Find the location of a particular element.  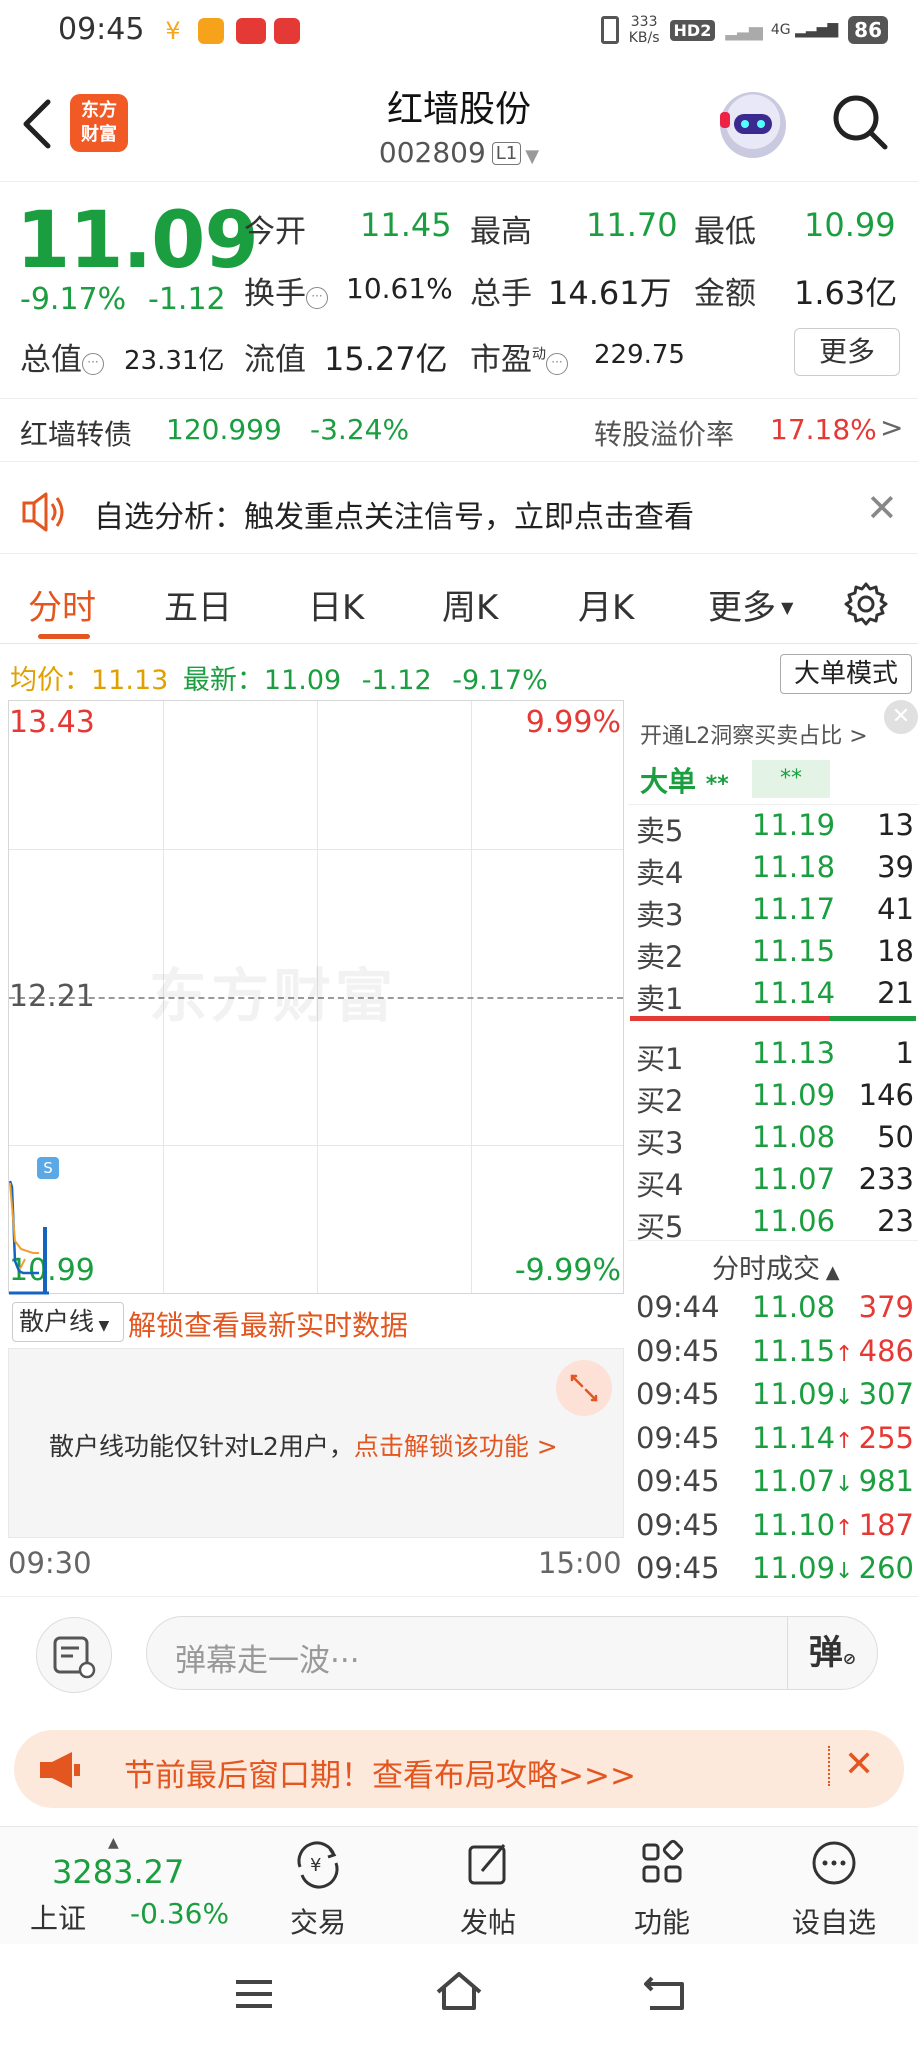

expand-icon is located at coordinates (584, 1388).